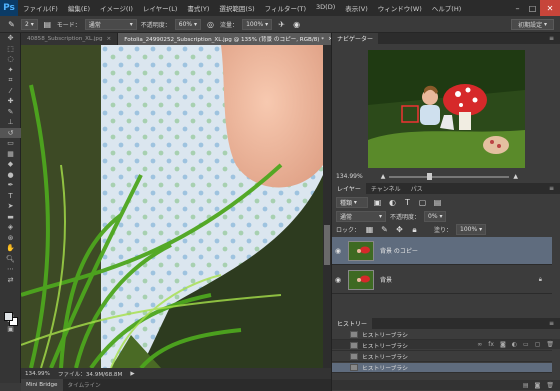 The width and height of the screenshot is (560, 391). I want to click on blend-mode-select: 通常 ▾, so click(361, 216).